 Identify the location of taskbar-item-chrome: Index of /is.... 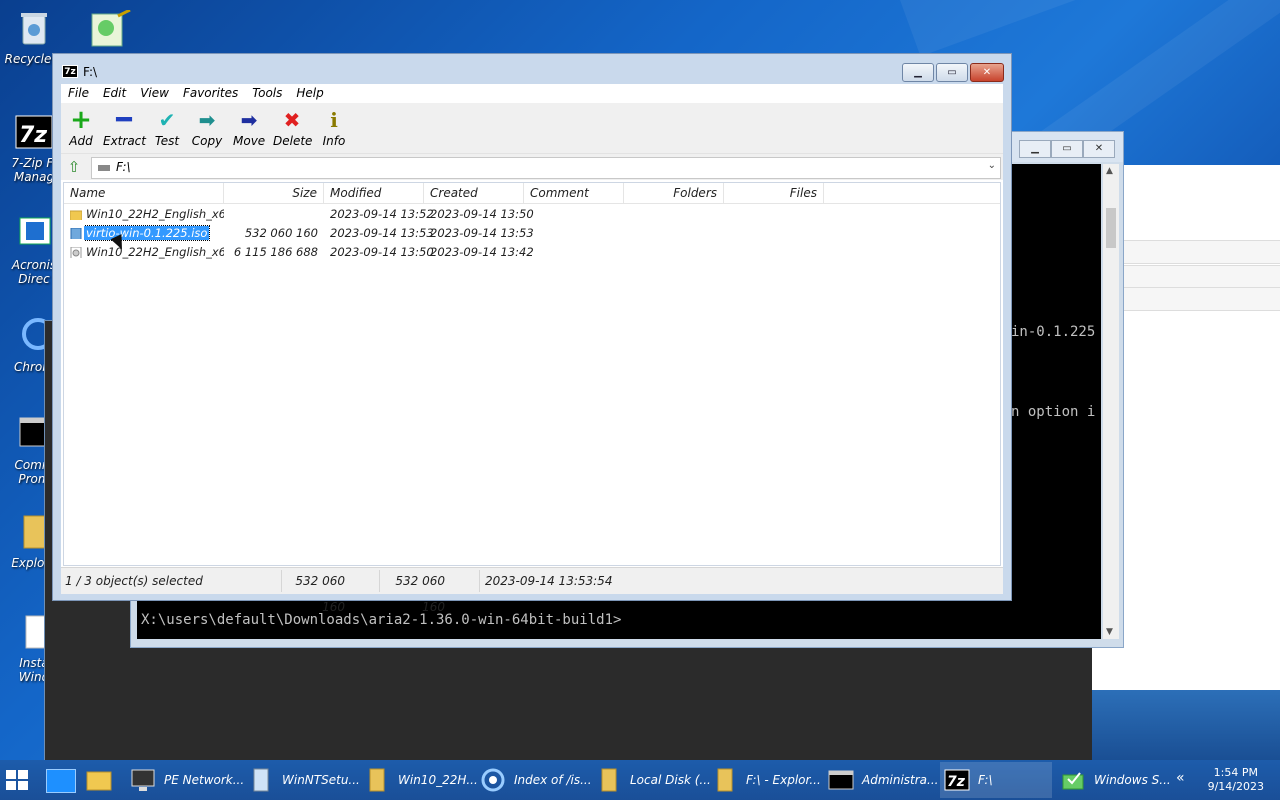
(534, 780).